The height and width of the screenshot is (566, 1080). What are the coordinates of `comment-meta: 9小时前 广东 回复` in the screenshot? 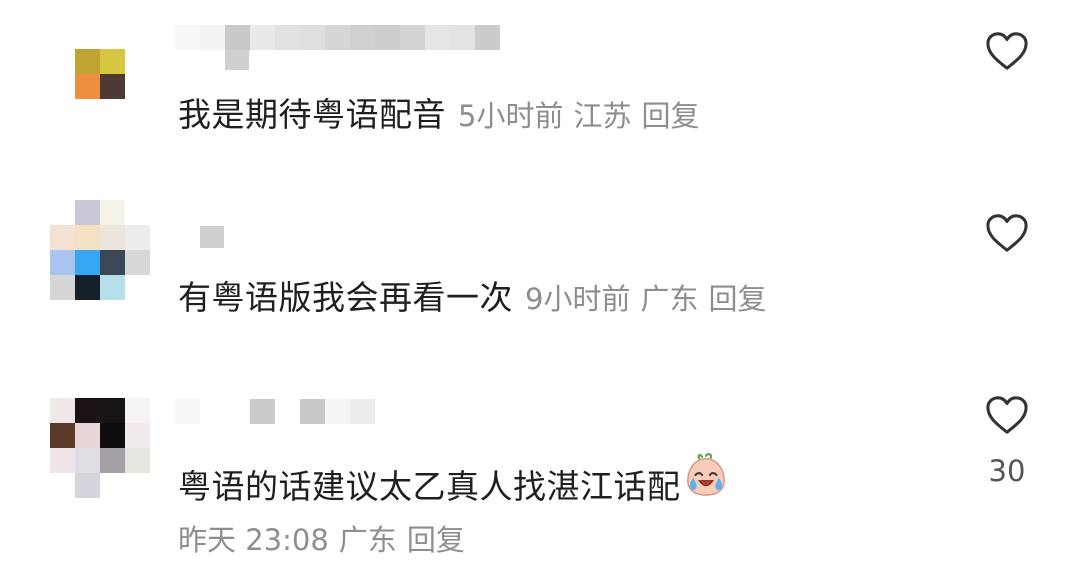 It's located at (645, 297).